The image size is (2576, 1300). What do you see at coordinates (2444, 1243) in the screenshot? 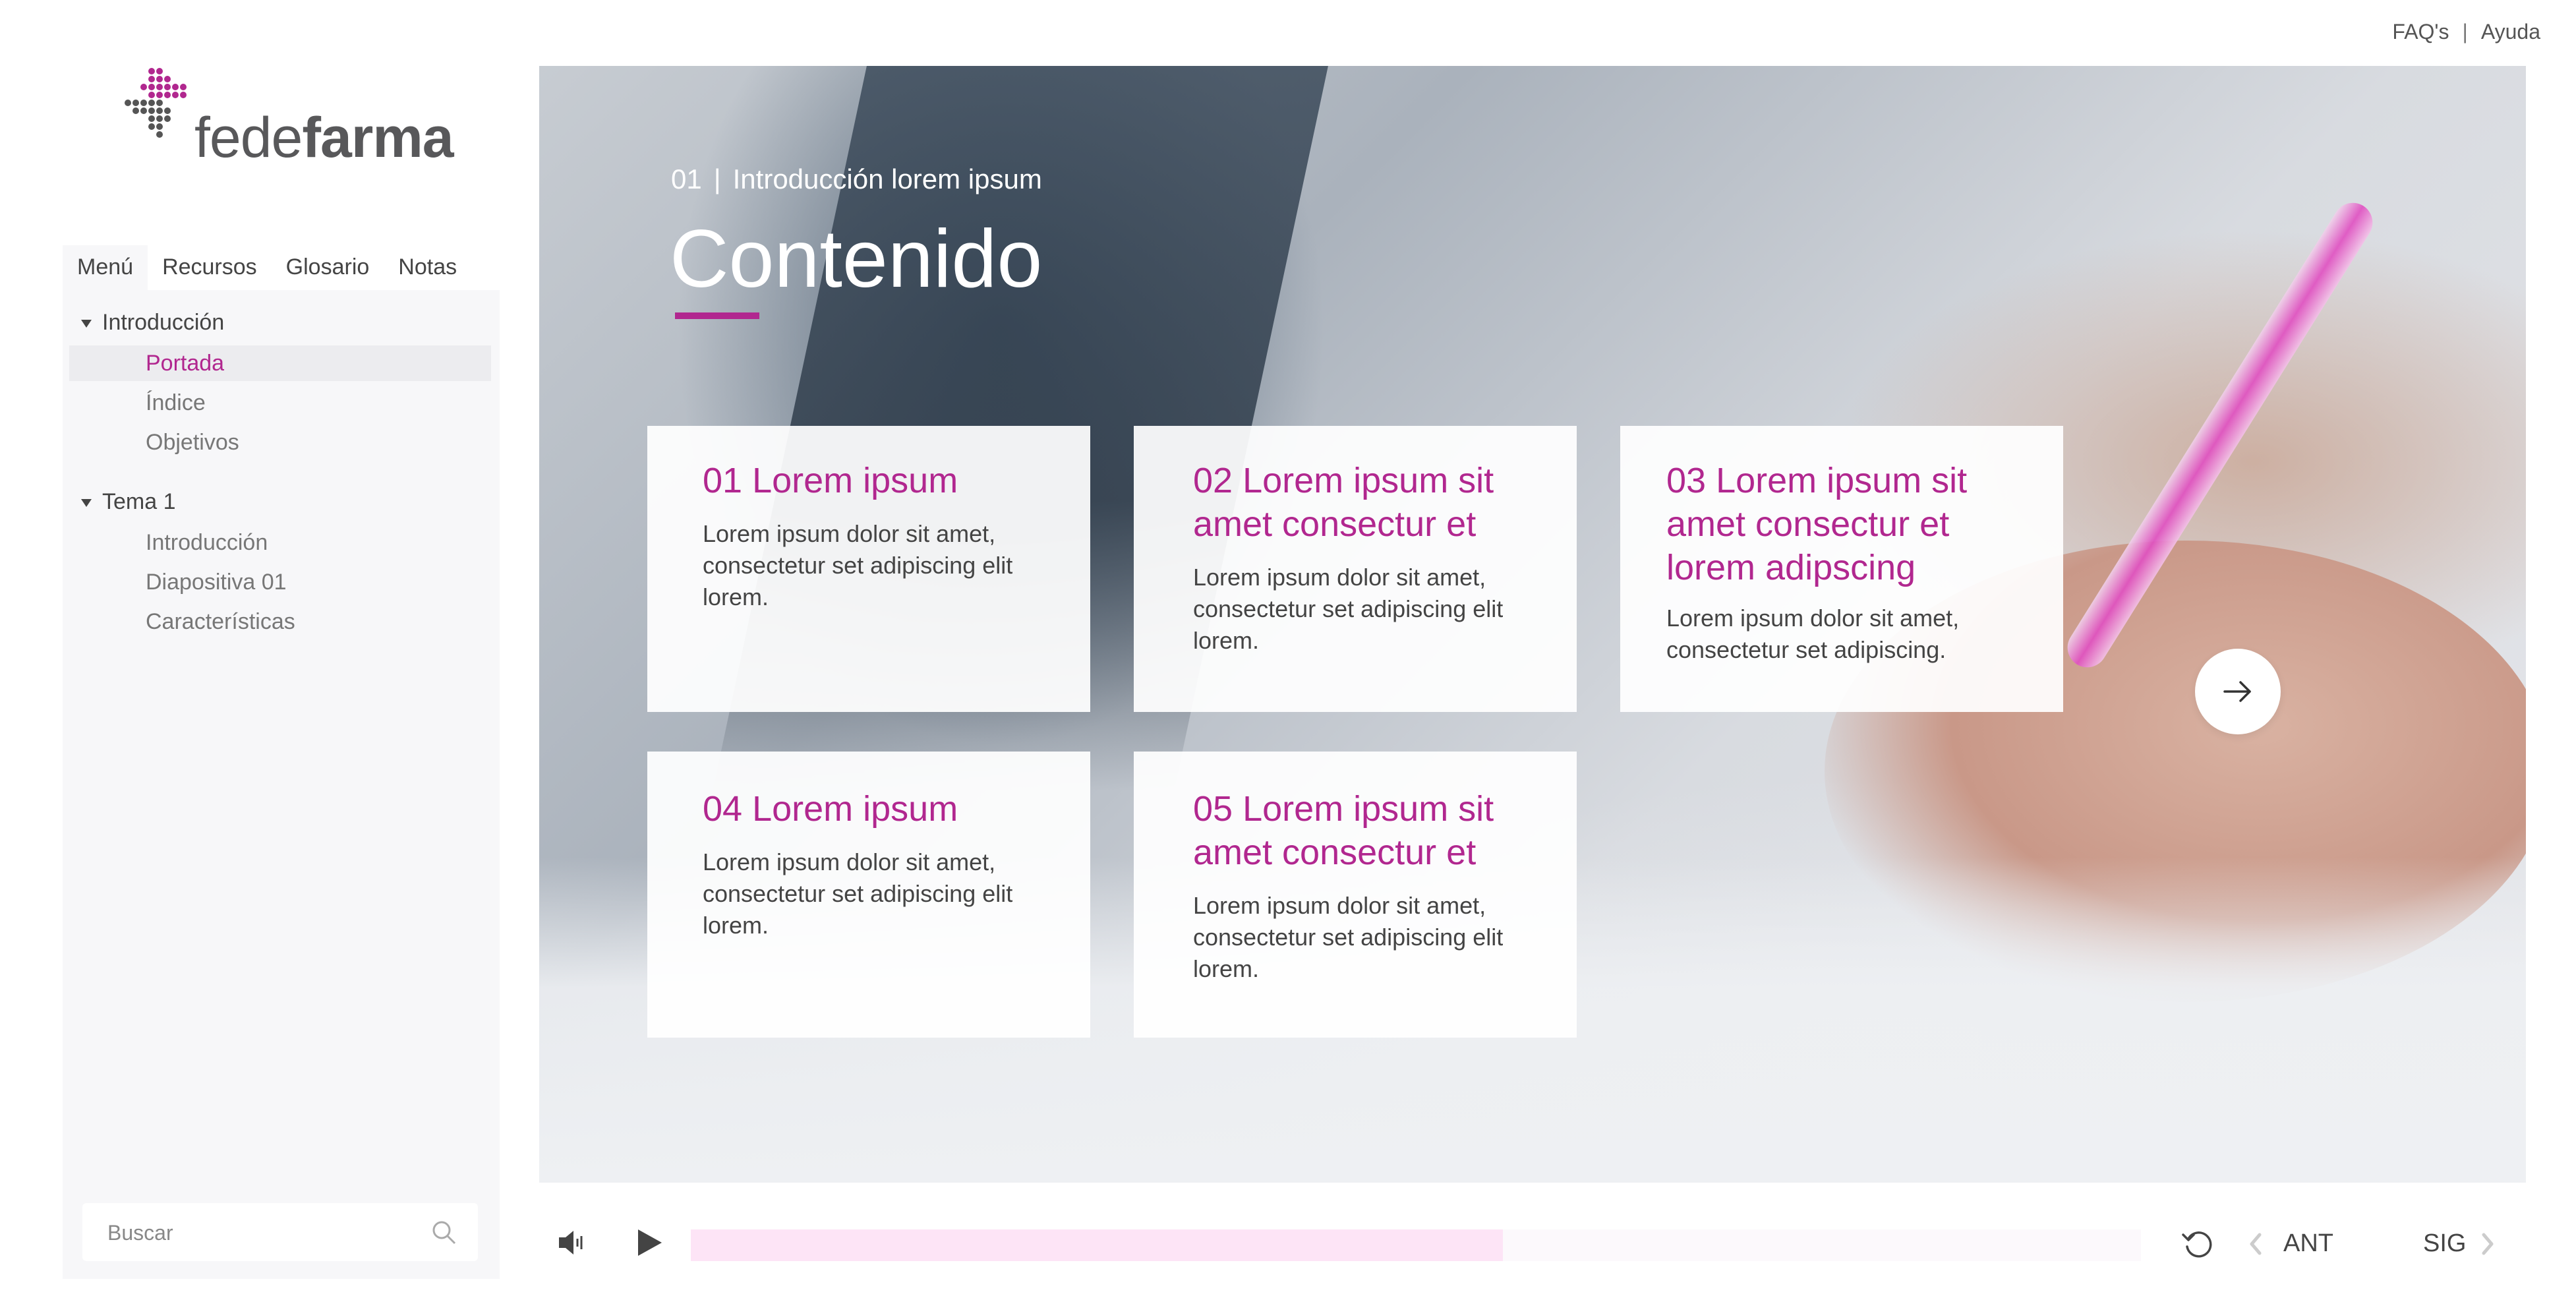
I see `next-button: SIG` at bounding box center [2444, 1243].